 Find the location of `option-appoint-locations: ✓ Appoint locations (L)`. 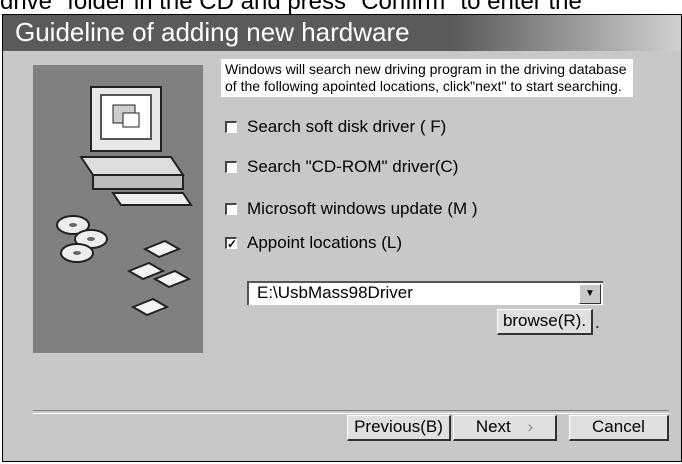

option-appoint-locations: ✓ Appoint locations (L) is located at coordinates (313, 243).